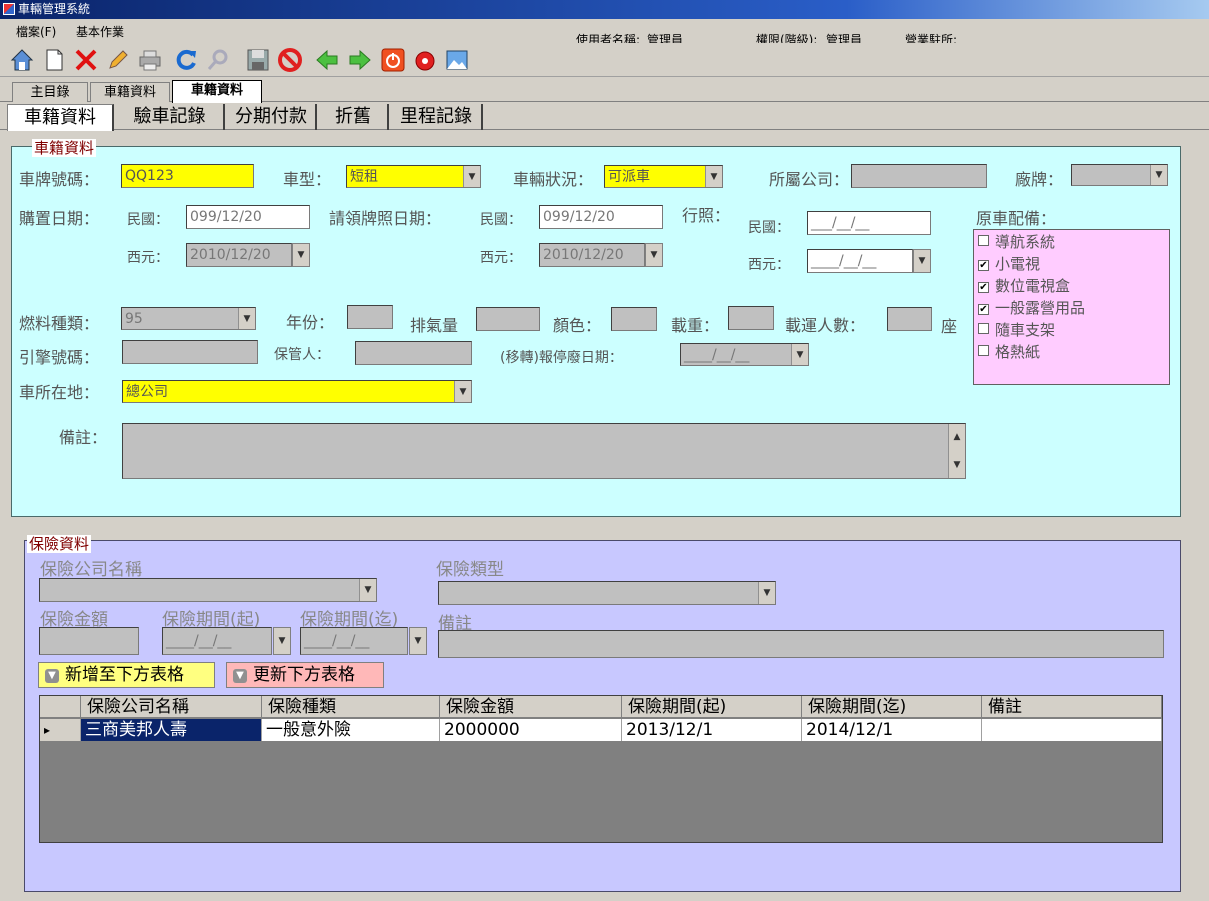 This screenshot has height=901, width=1209. What do you see at coordinates (86, 60) in the screenshot?
I see `delete-icon` at bounding box center [86, 60].